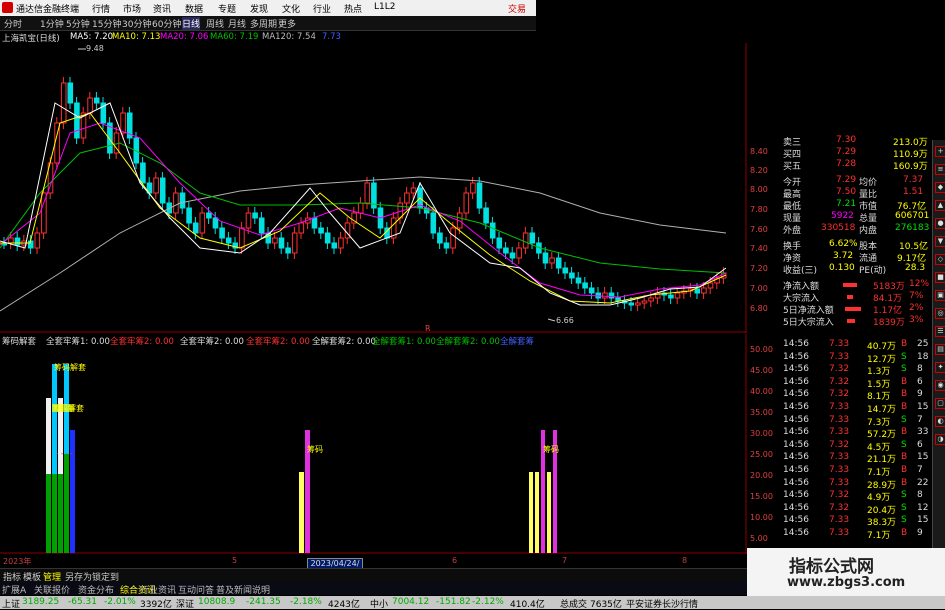  Describe the element at coordinates (243, 589) in the screenshot. I see `link-item: 普及新闻说明` at that location.